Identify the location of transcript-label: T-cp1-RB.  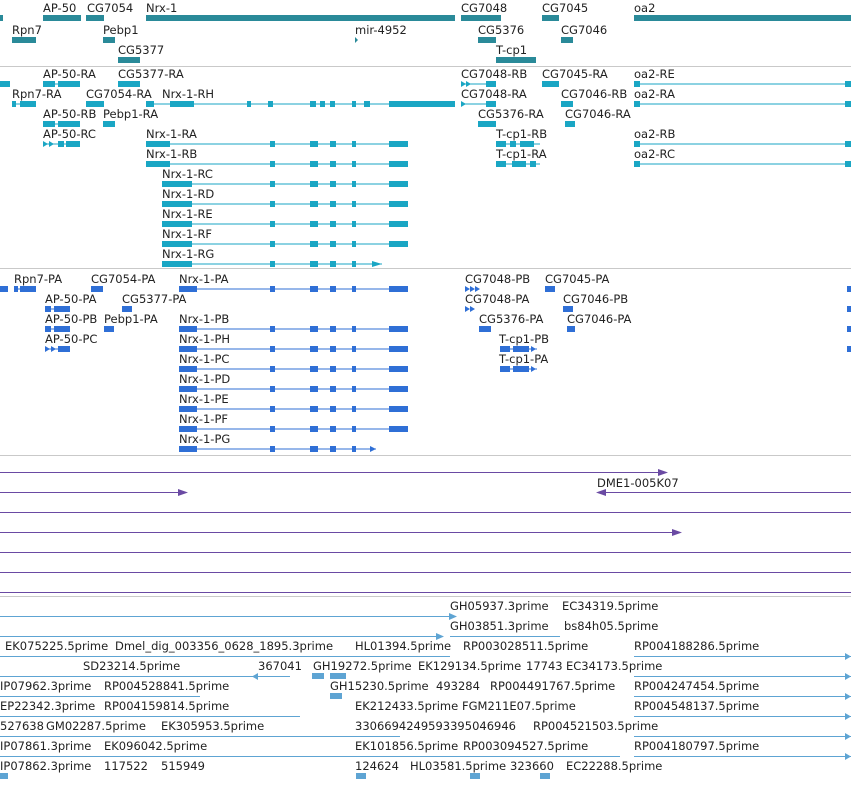
(521, 134).